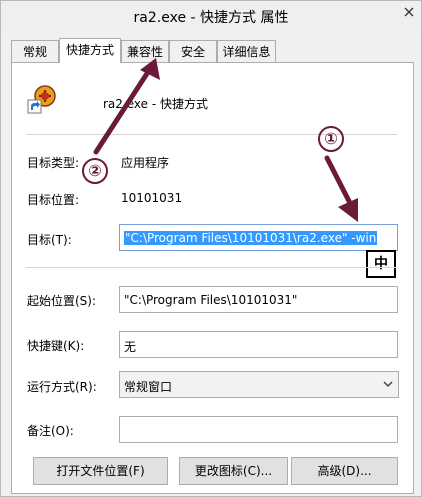 The image size is (422, 497). What do you see at coordinates (43, 99) in the screenshot?
I see `app-icon` at bounding box center [43, 99].